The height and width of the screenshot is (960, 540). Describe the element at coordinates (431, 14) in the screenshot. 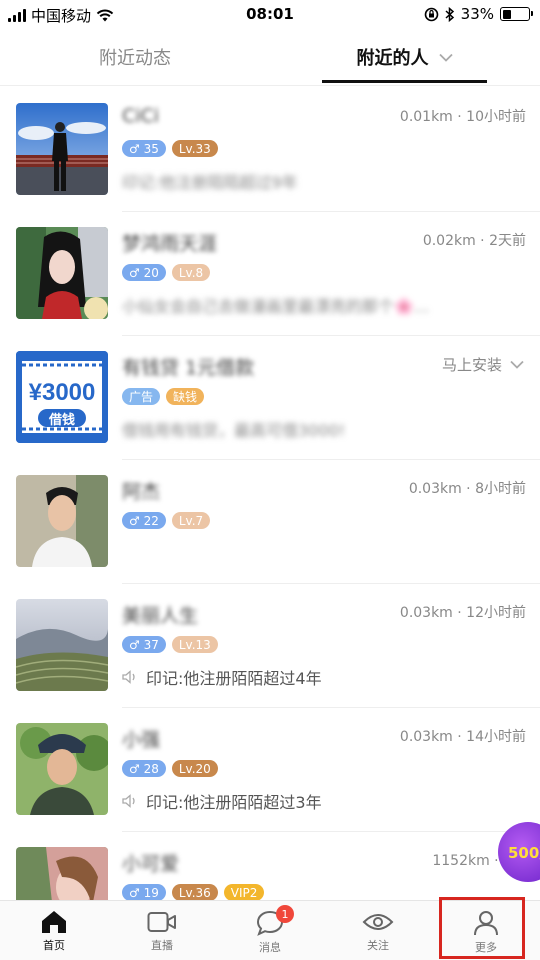

I see `rotation-lock-icon` at that location.